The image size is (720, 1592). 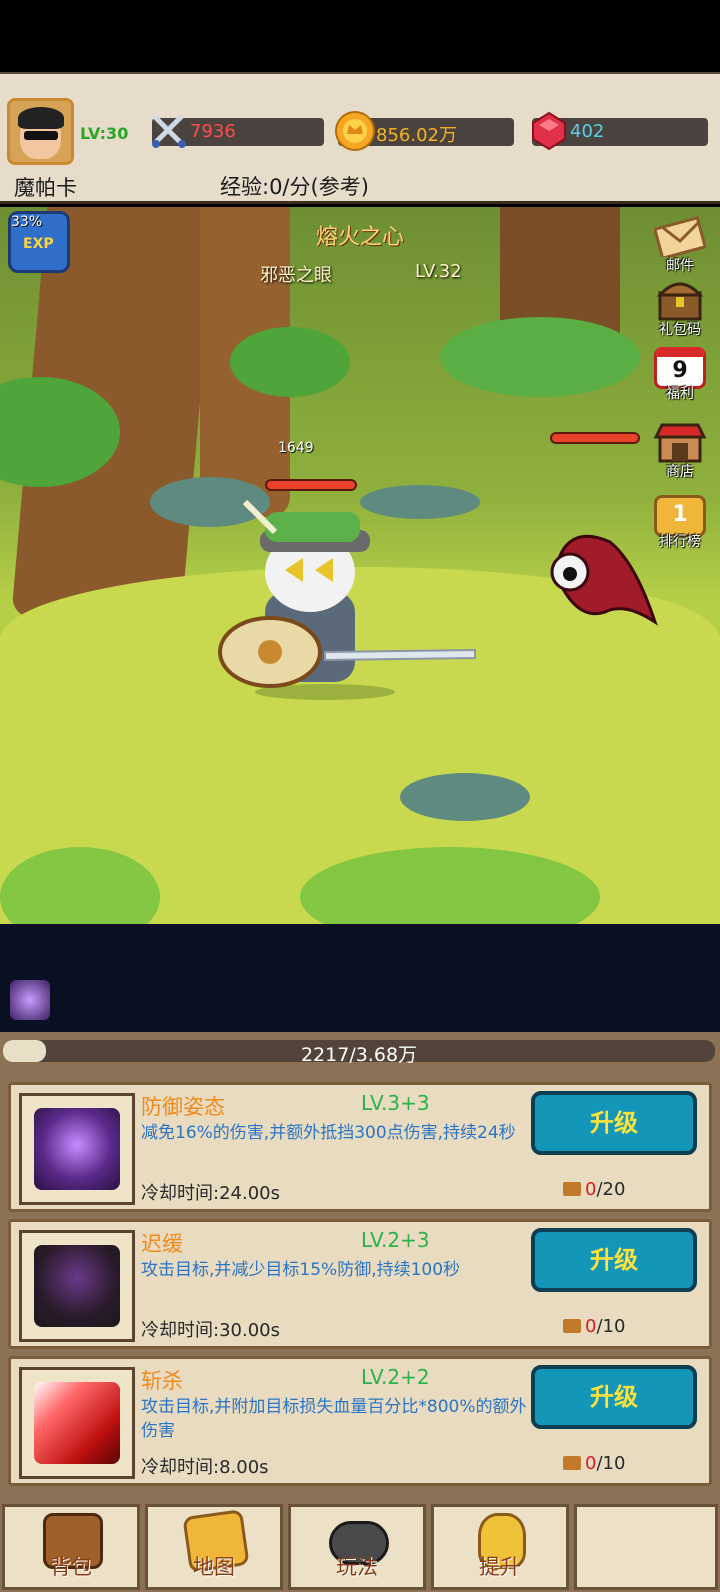 I want to click on skill-description: 攻击目标,并附加目标损失血量百分比*800%的额外伤害, so click(x=334, y=1419).